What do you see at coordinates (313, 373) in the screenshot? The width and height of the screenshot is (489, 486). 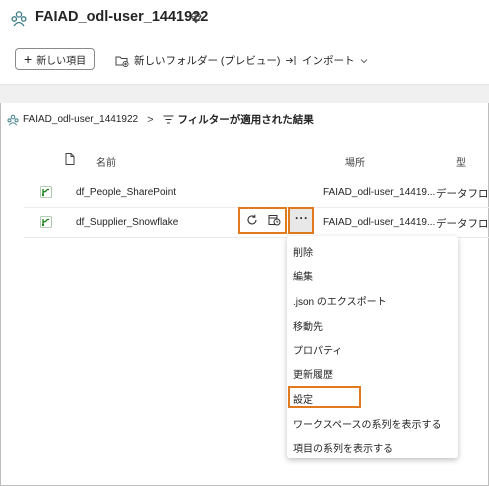 I see `menu-item-refresh-history: 更新履歴` at bounding box center [313, 373].